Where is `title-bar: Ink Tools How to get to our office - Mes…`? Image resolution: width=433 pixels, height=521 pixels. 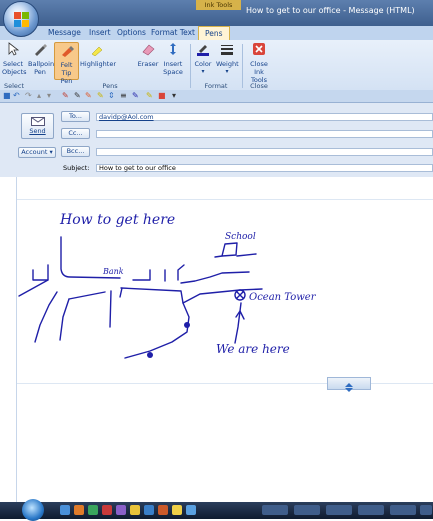 title-bar: Ink Tools How to get to our office - Mes… is located at coordinates (216, 13).